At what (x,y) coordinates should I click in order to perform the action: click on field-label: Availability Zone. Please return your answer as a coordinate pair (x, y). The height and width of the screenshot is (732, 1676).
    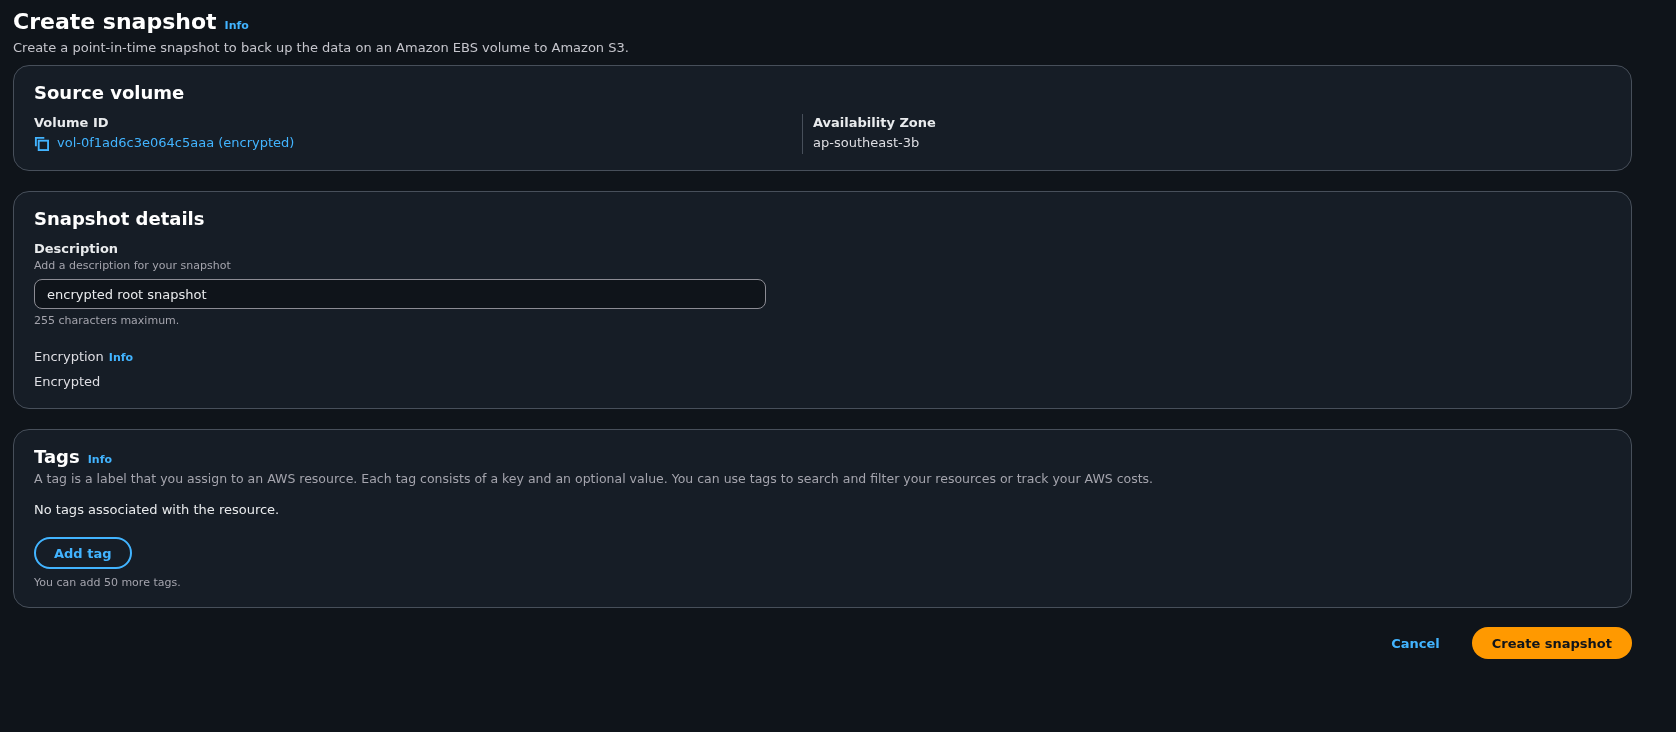
    Looking at the image, I should click on (875, 123).